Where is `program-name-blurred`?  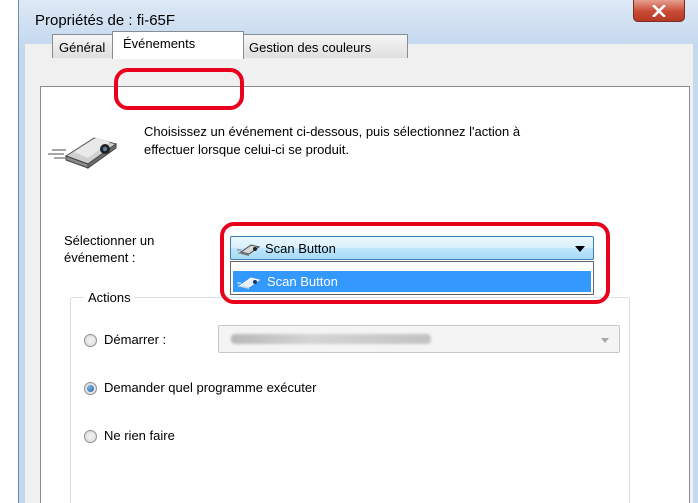 program-name-blurred is located at coordinates (331, 339).